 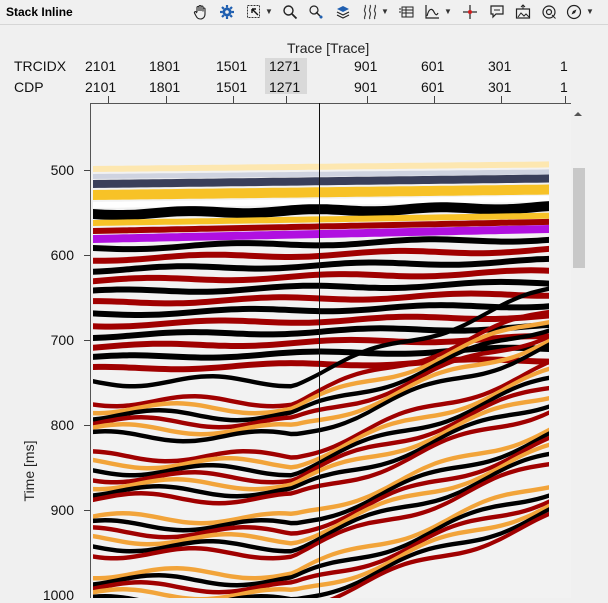 What do you see at coordinates (500, 66) in the screenshot?
I see `trcidx-value: 301` at bounding box center [500, 66].